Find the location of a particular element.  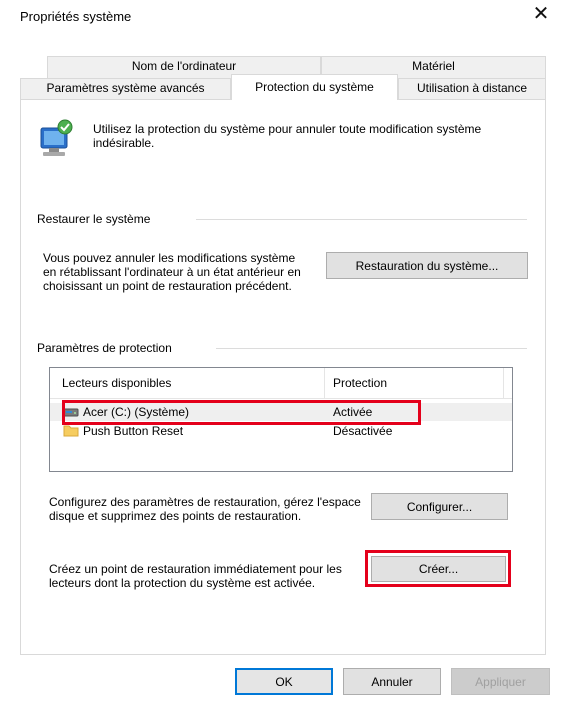

drive-name: Push Button Reset is located at coordinates (133, 431).